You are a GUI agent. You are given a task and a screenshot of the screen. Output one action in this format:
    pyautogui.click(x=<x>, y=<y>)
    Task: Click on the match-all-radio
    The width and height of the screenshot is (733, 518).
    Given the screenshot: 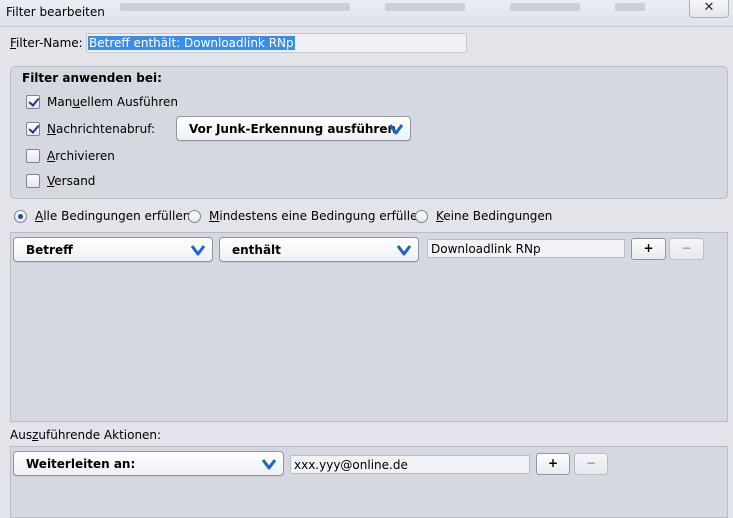 What is the action you would take?
    pyautogui.click(x=20, y=216)
    